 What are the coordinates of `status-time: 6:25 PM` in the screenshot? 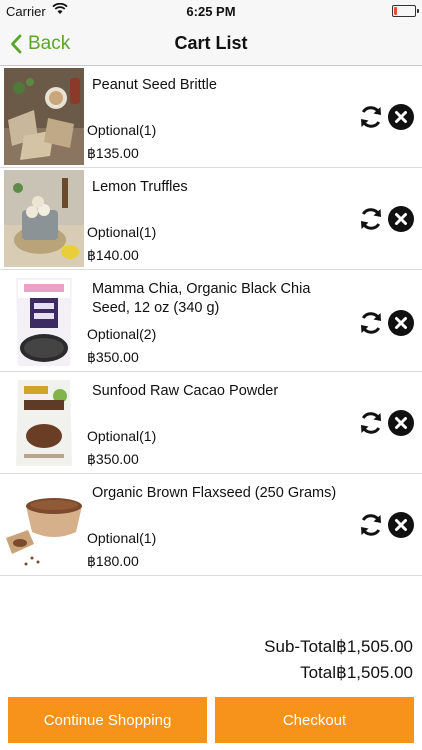 It's located at (211, 11).